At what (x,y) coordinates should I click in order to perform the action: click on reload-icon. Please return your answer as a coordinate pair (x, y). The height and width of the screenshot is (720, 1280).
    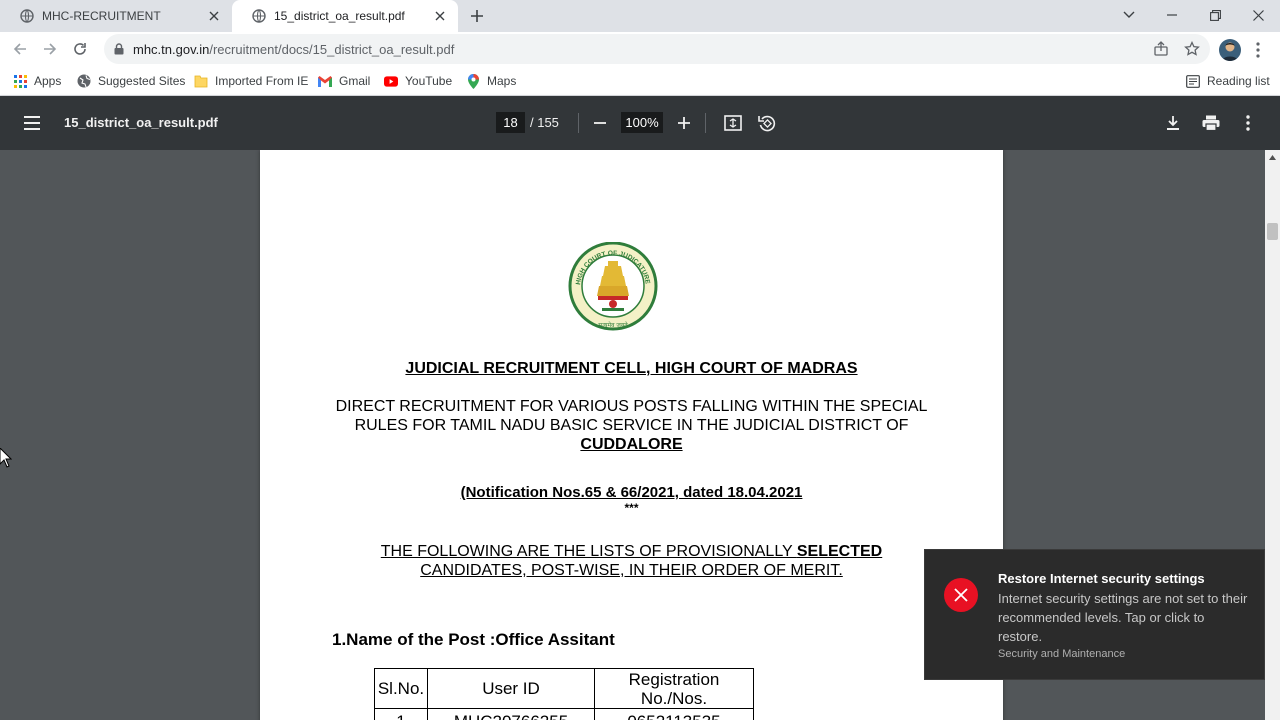
    Looking at the image, I should click on (80, 49).